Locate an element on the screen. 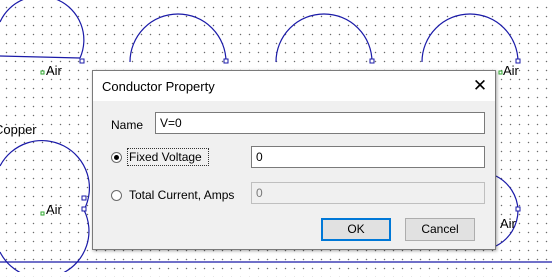  total-current-field: 0 is located at coordinates (368, 193).